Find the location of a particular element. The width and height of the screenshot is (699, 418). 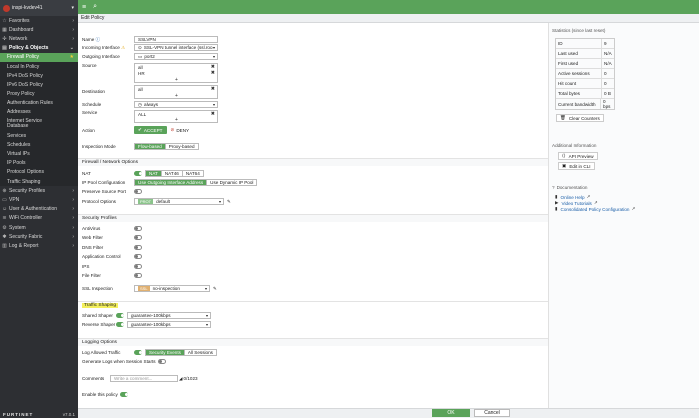

ssl-inspection-select: SSL no-inspection ▾ is located at coordinates (172, 288).